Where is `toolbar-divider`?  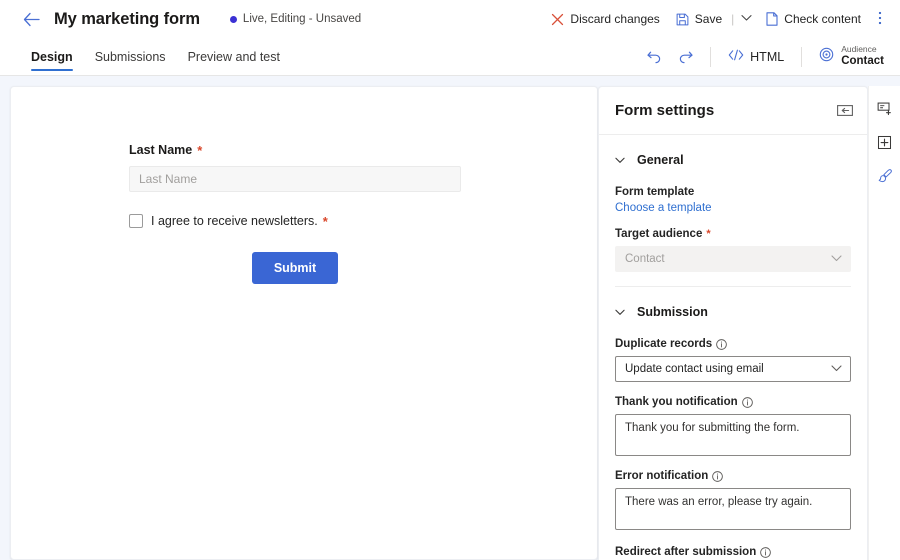 toolbar-divider is located at coordinates (711, 56).